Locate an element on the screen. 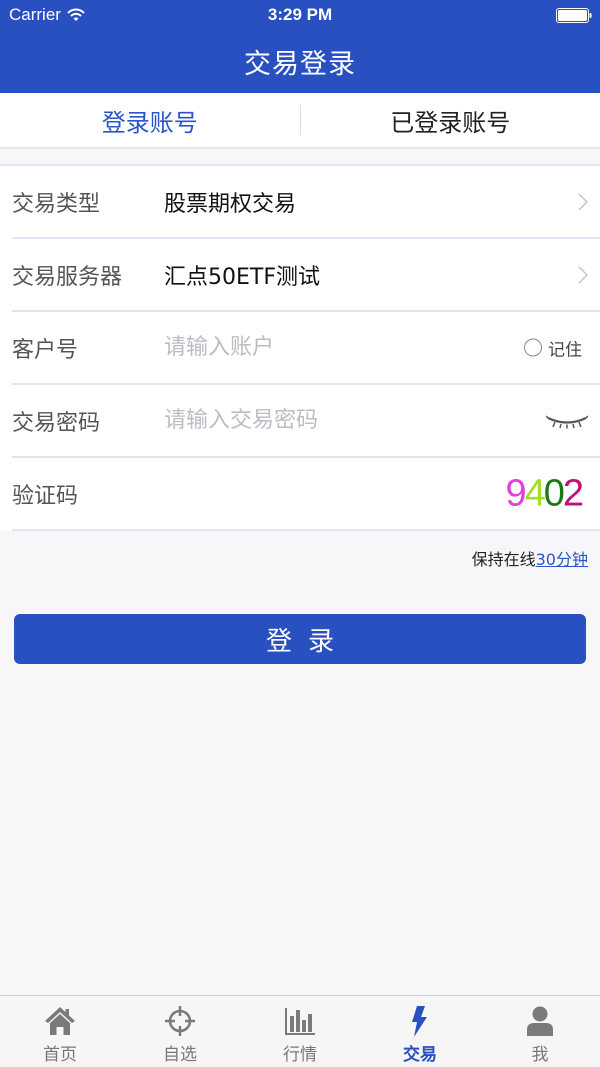 This screenshot has height=1067, width=600. captcha-image: 9402 is located at coordinates (544, 493).